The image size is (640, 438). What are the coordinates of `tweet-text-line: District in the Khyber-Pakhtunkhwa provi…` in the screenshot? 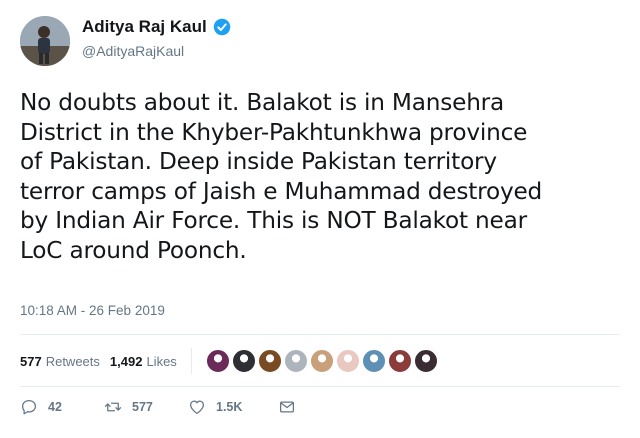 It's located at (274, 132).